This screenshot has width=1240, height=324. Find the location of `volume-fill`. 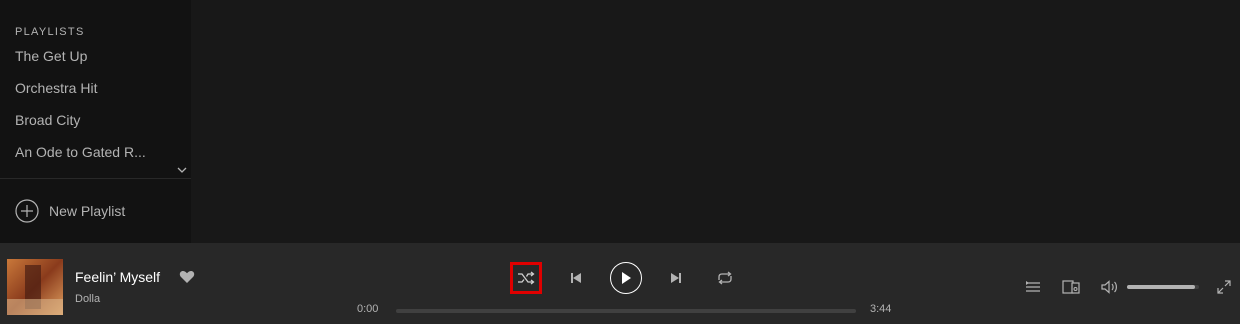

volume-fill is located at coordinates (1161, 287).